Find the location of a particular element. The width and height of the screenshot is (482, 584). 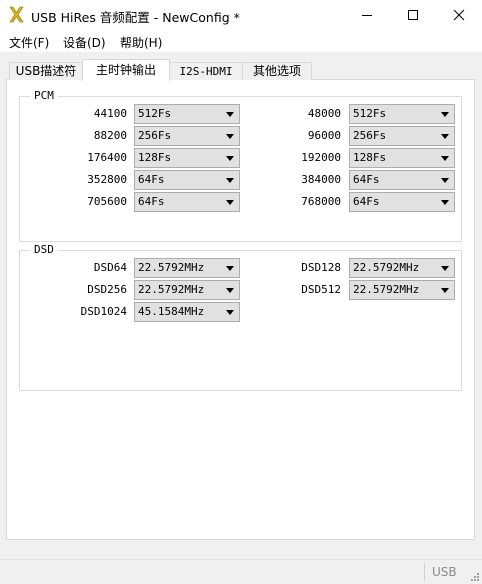

tab-master-clock: 主时钟输出 is located at coordinates (126, 70).